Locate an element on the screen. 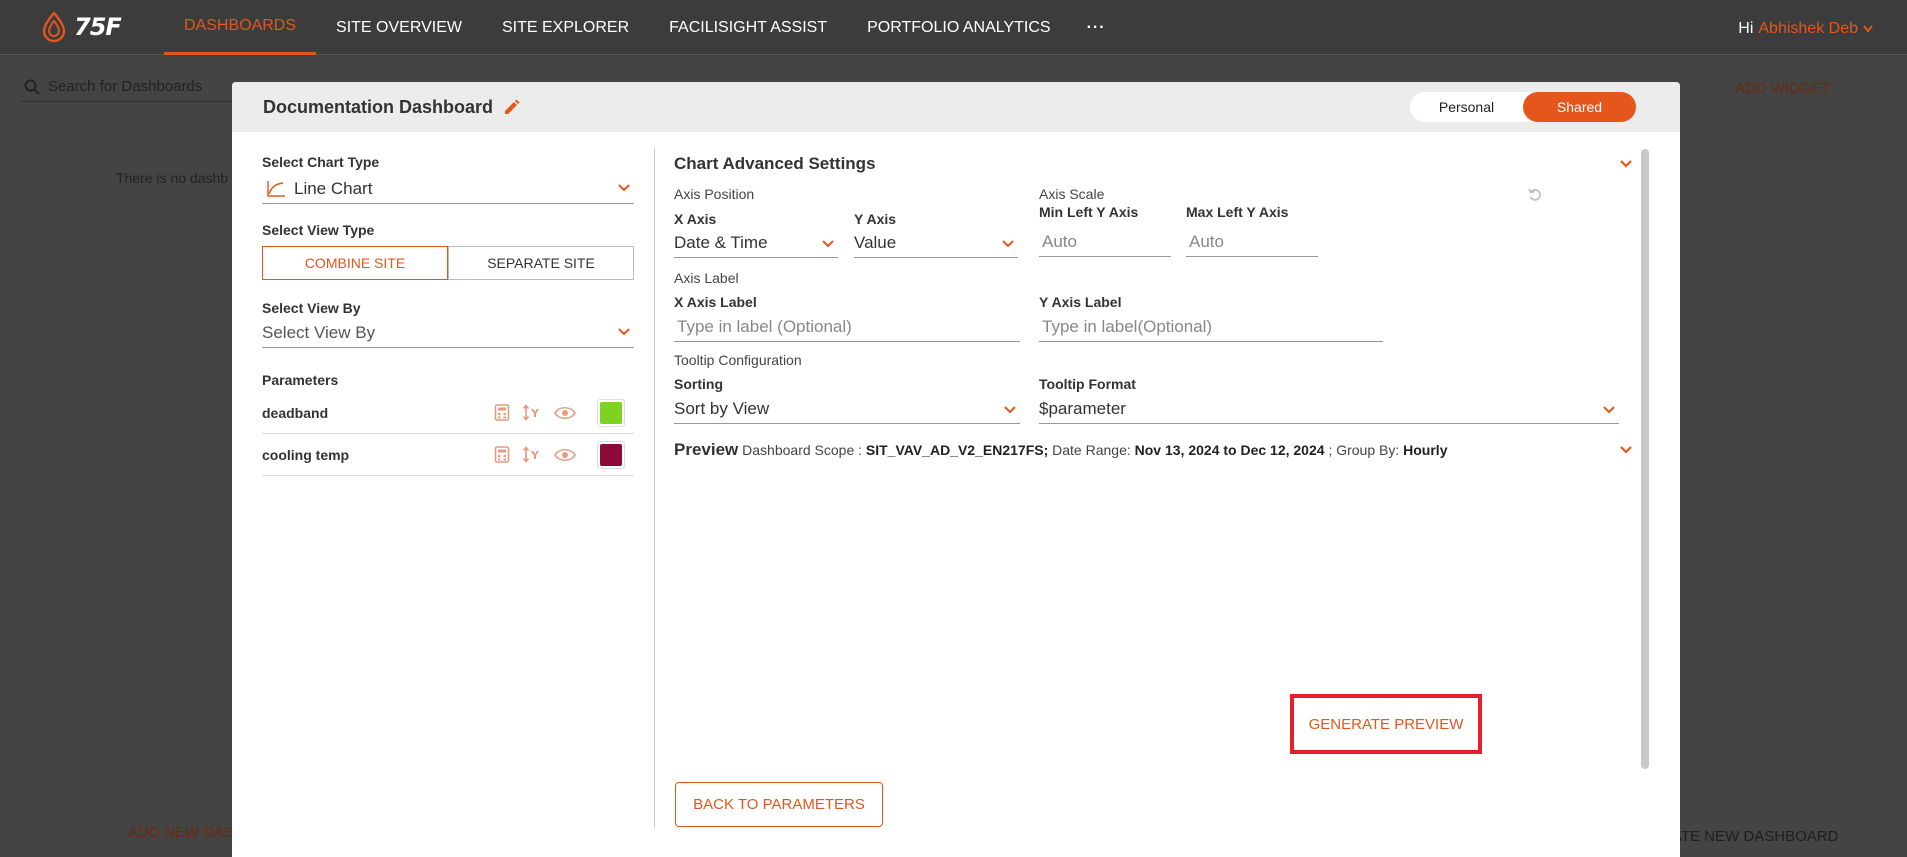 The image size is (1907, 857). x-axis-label: X Axis is located at coordinates (695, 219).